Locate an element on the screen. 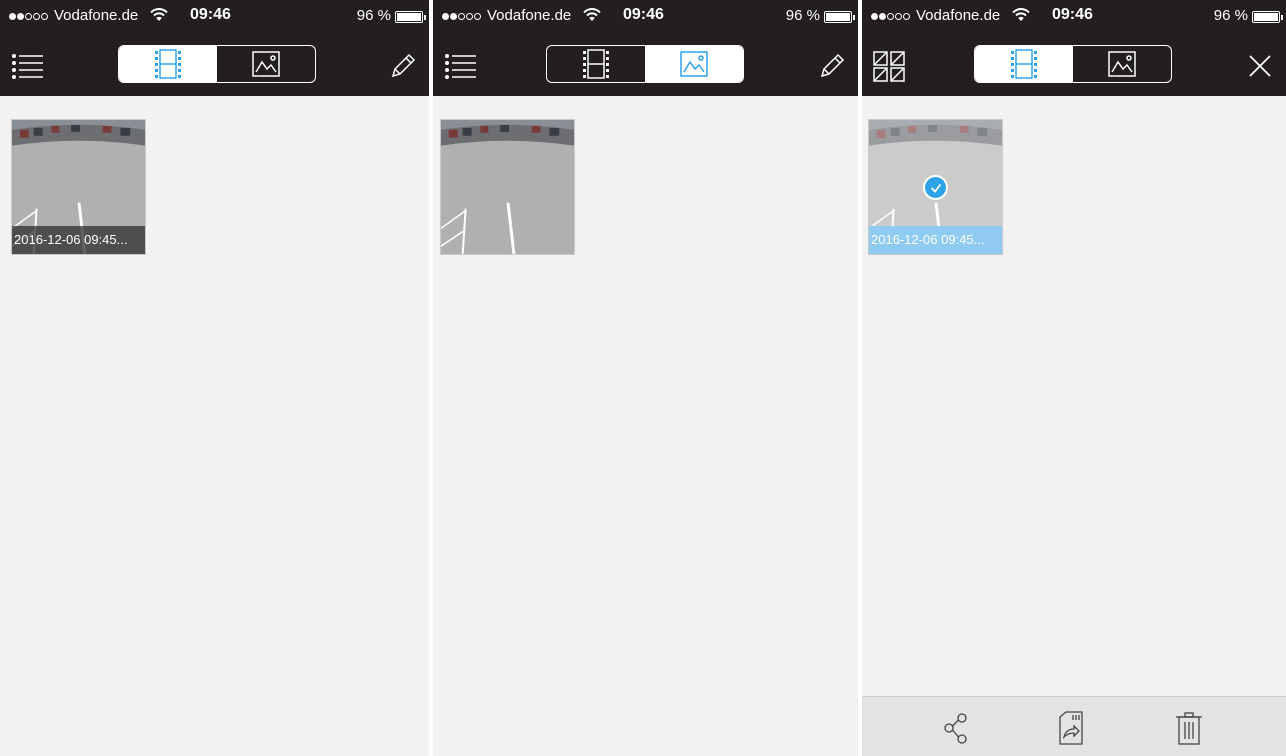  checkmark-icon is located at coordinates (935, 187).